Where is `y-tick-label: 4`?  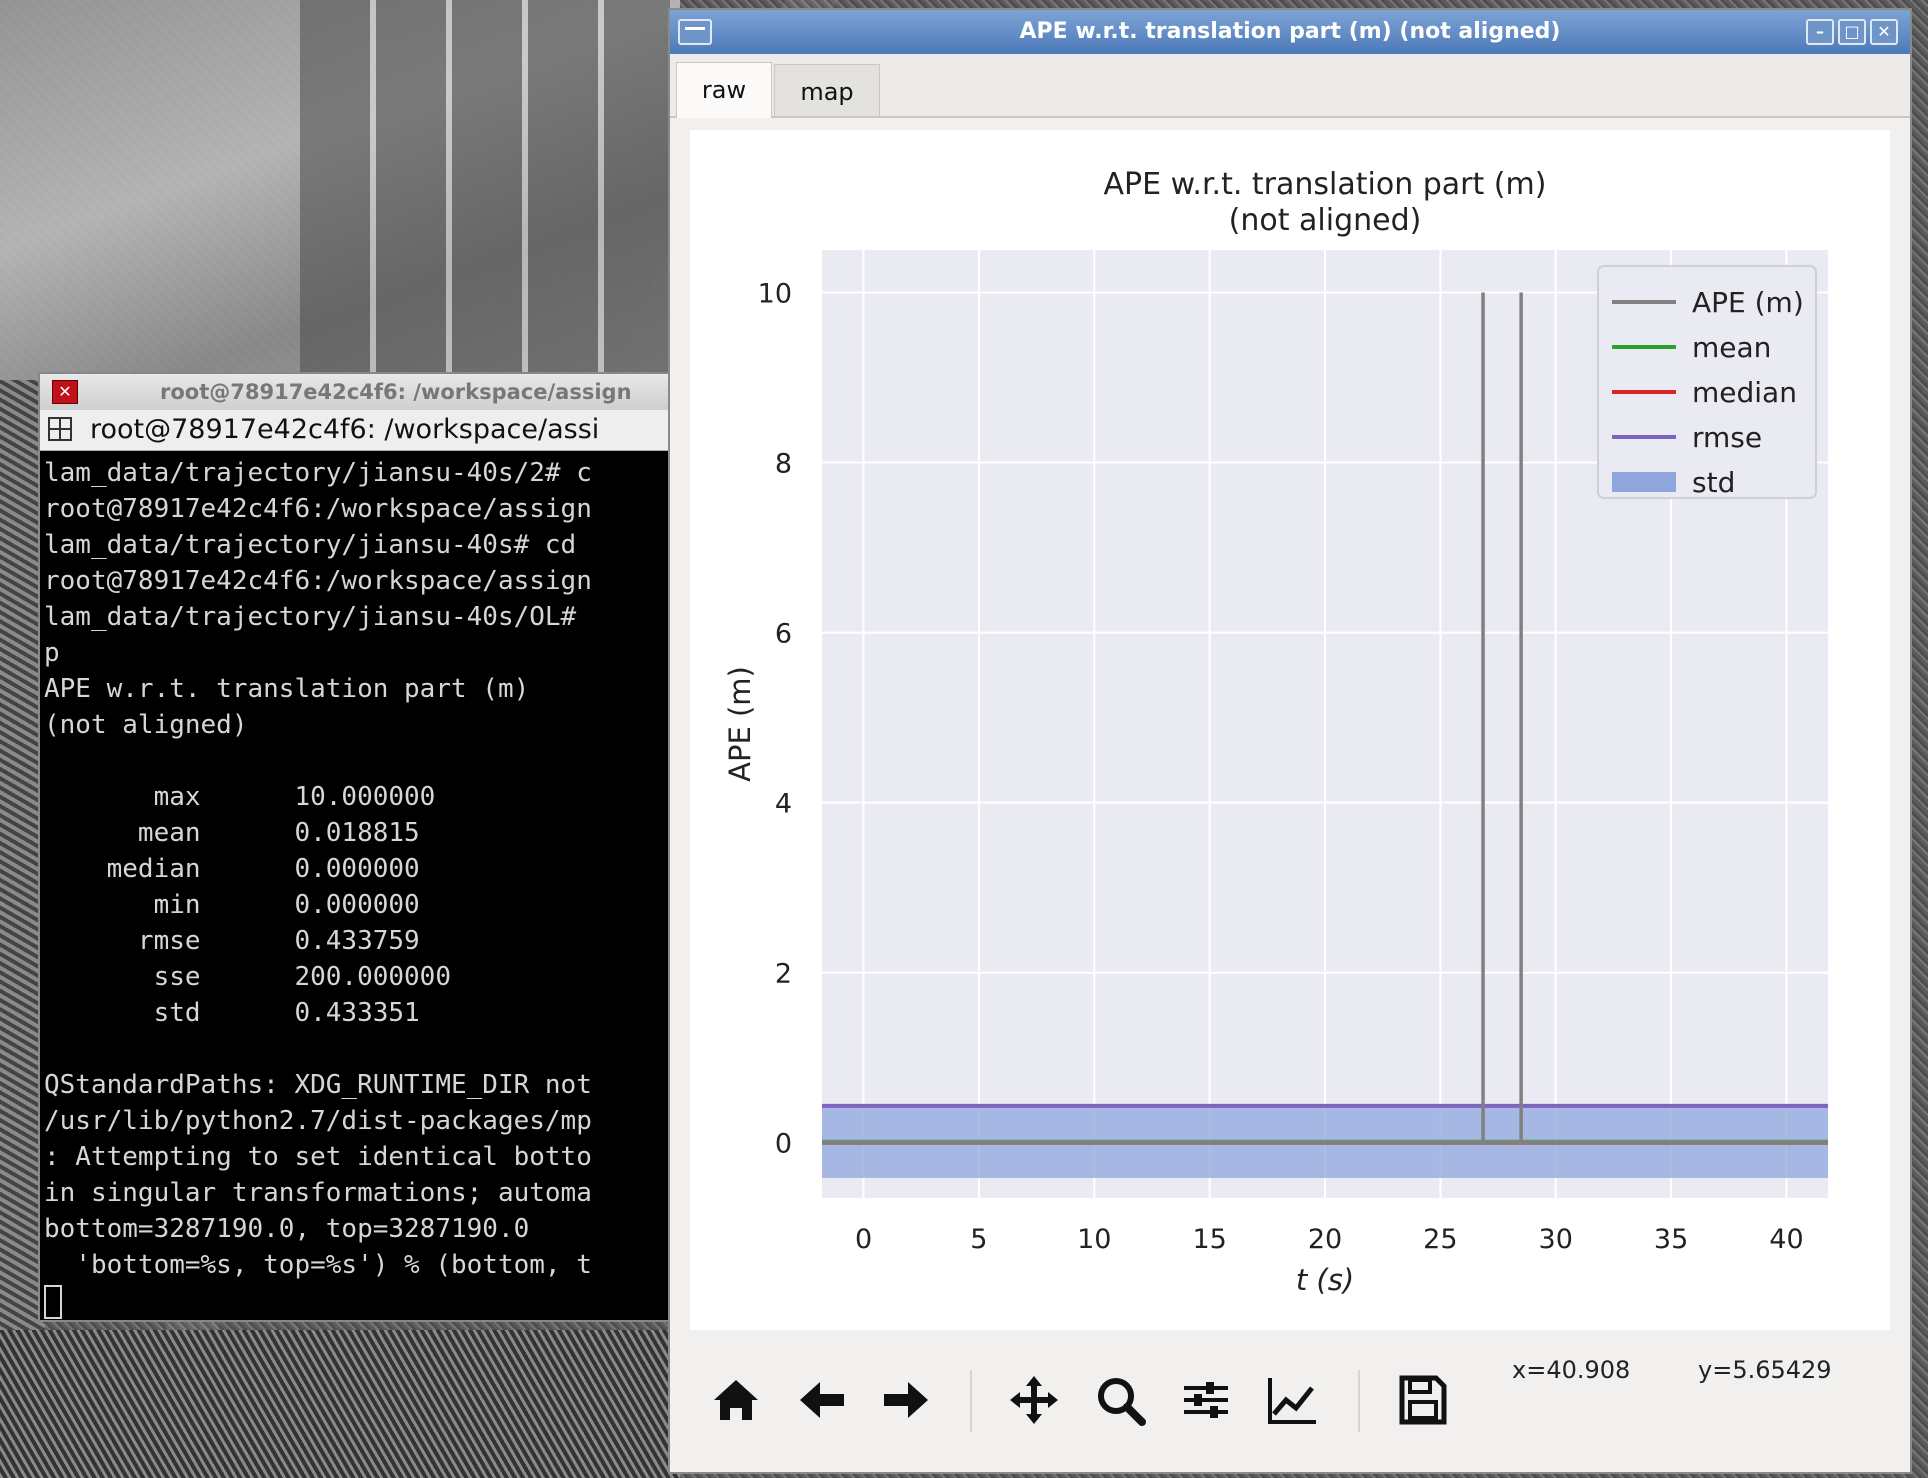 y-tick-label: 4 is located at coordinates (783, 804).